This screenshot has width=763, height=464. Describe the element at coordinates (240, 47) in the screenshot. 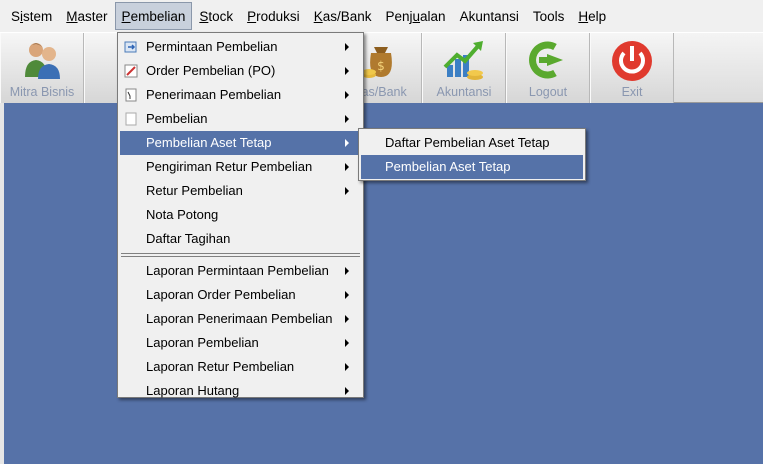

I see `menu-item-permintaan-pembelian: Permintaan Pembelian` at that location.